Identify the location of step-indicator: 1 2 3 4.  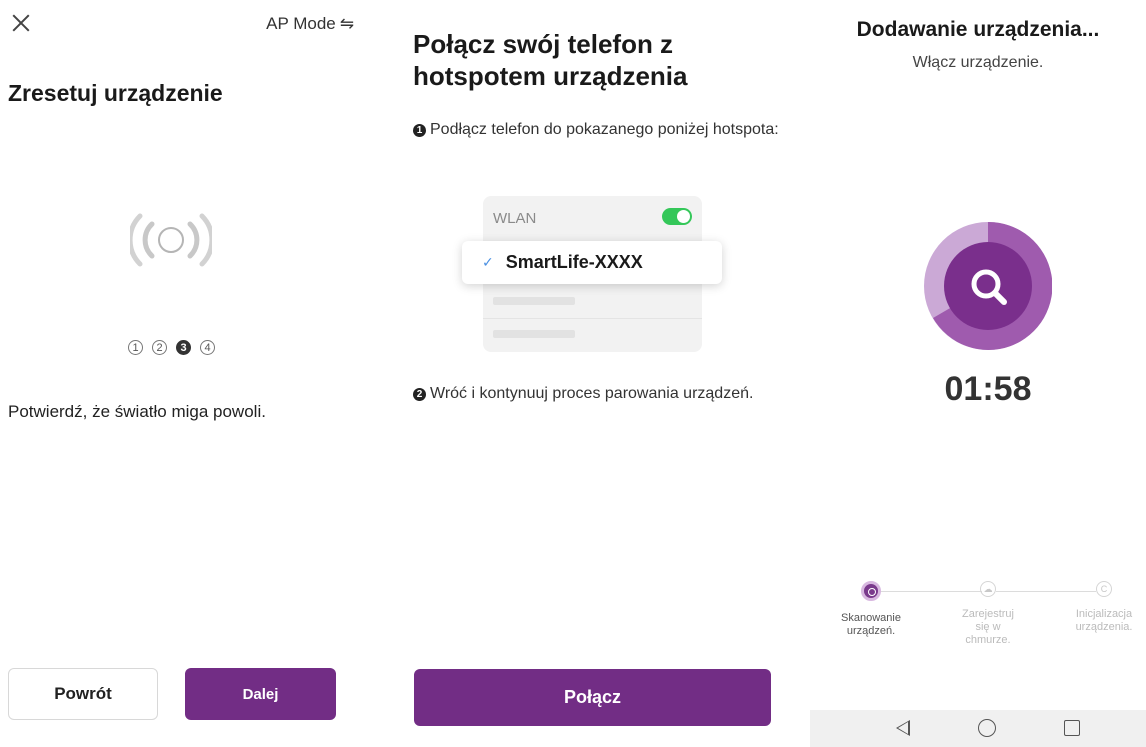
(171, 347).